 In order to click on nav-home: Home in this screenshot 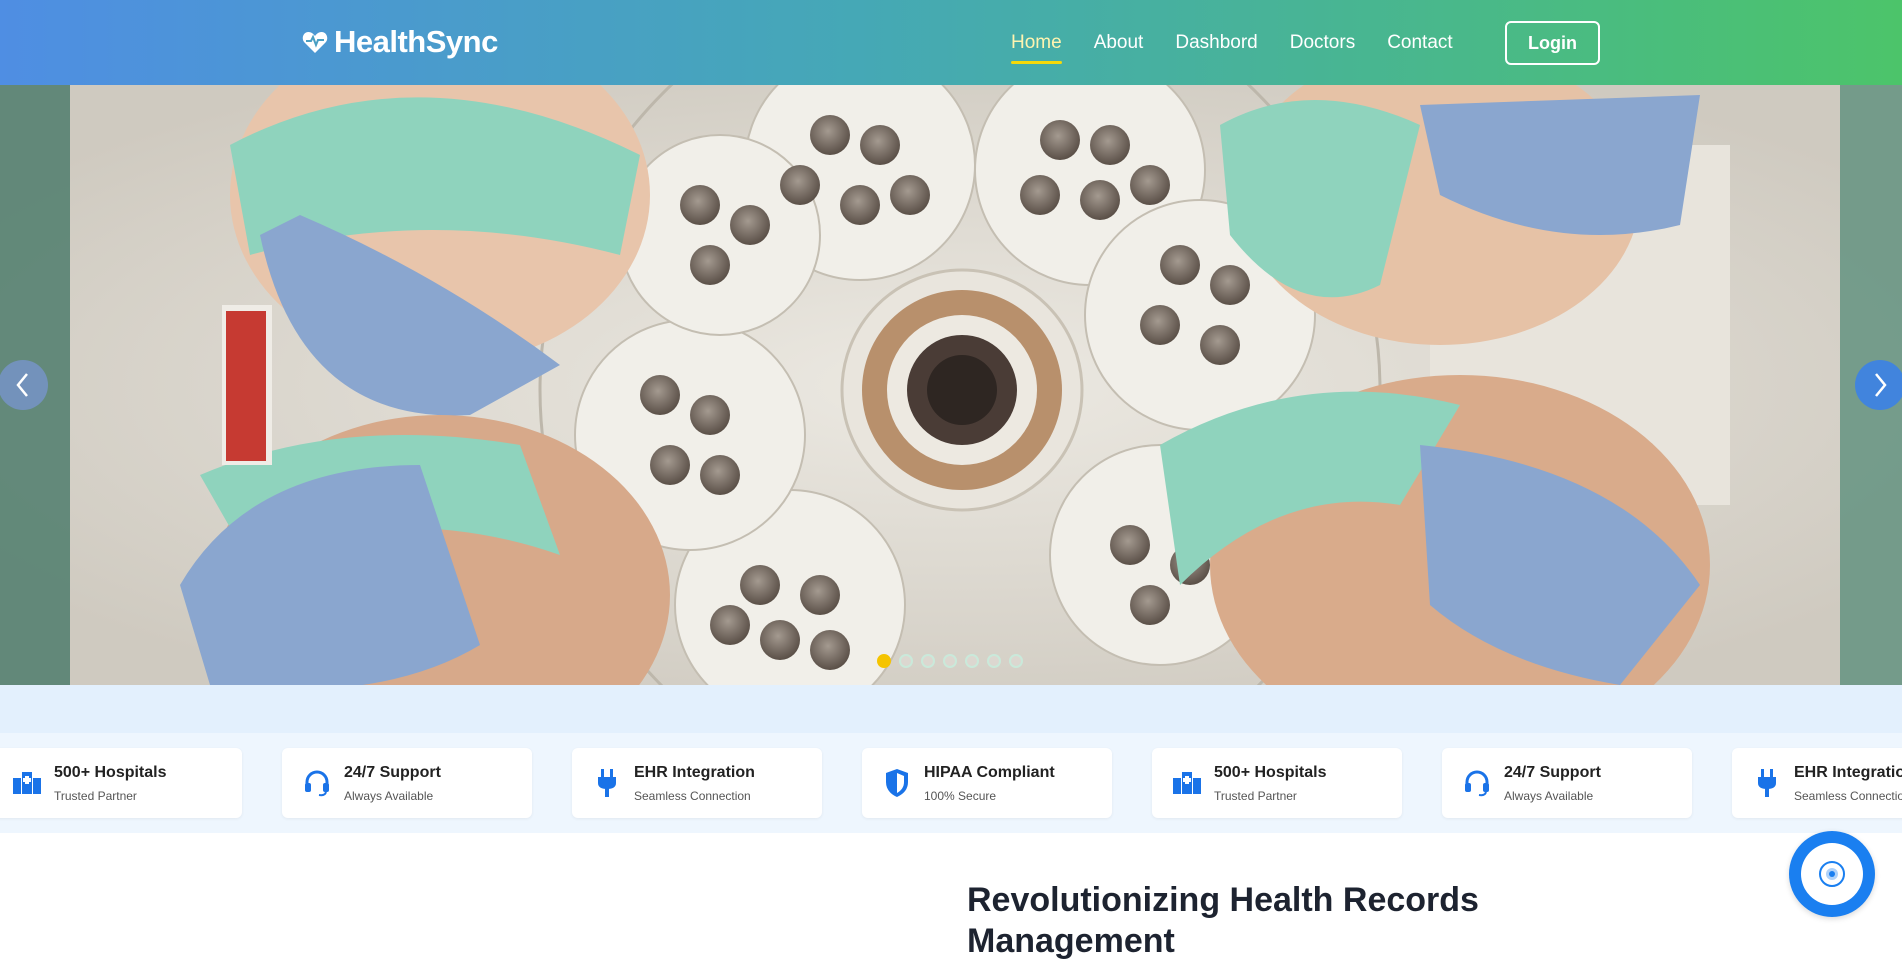, I will do `click(1036, 45)`.